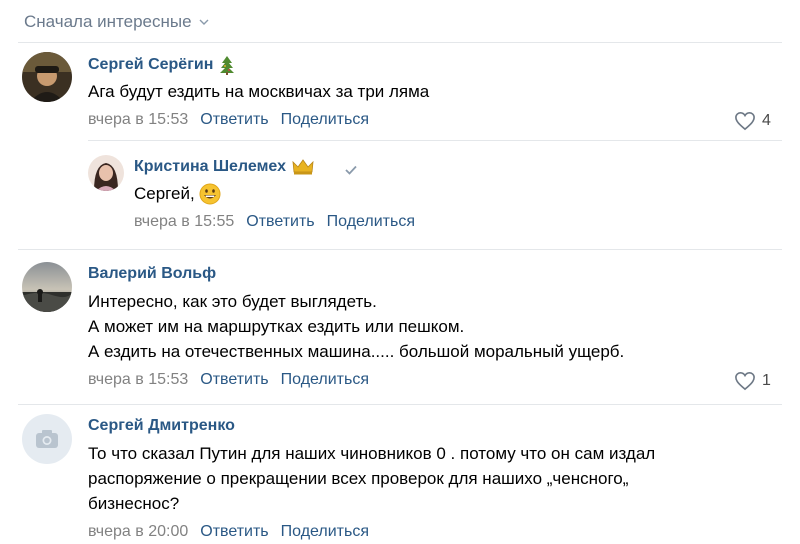 The width and height of the screenshot is (800, 544). I want to click on sort-dropdown: Сначала интересные, so click(117, 22).